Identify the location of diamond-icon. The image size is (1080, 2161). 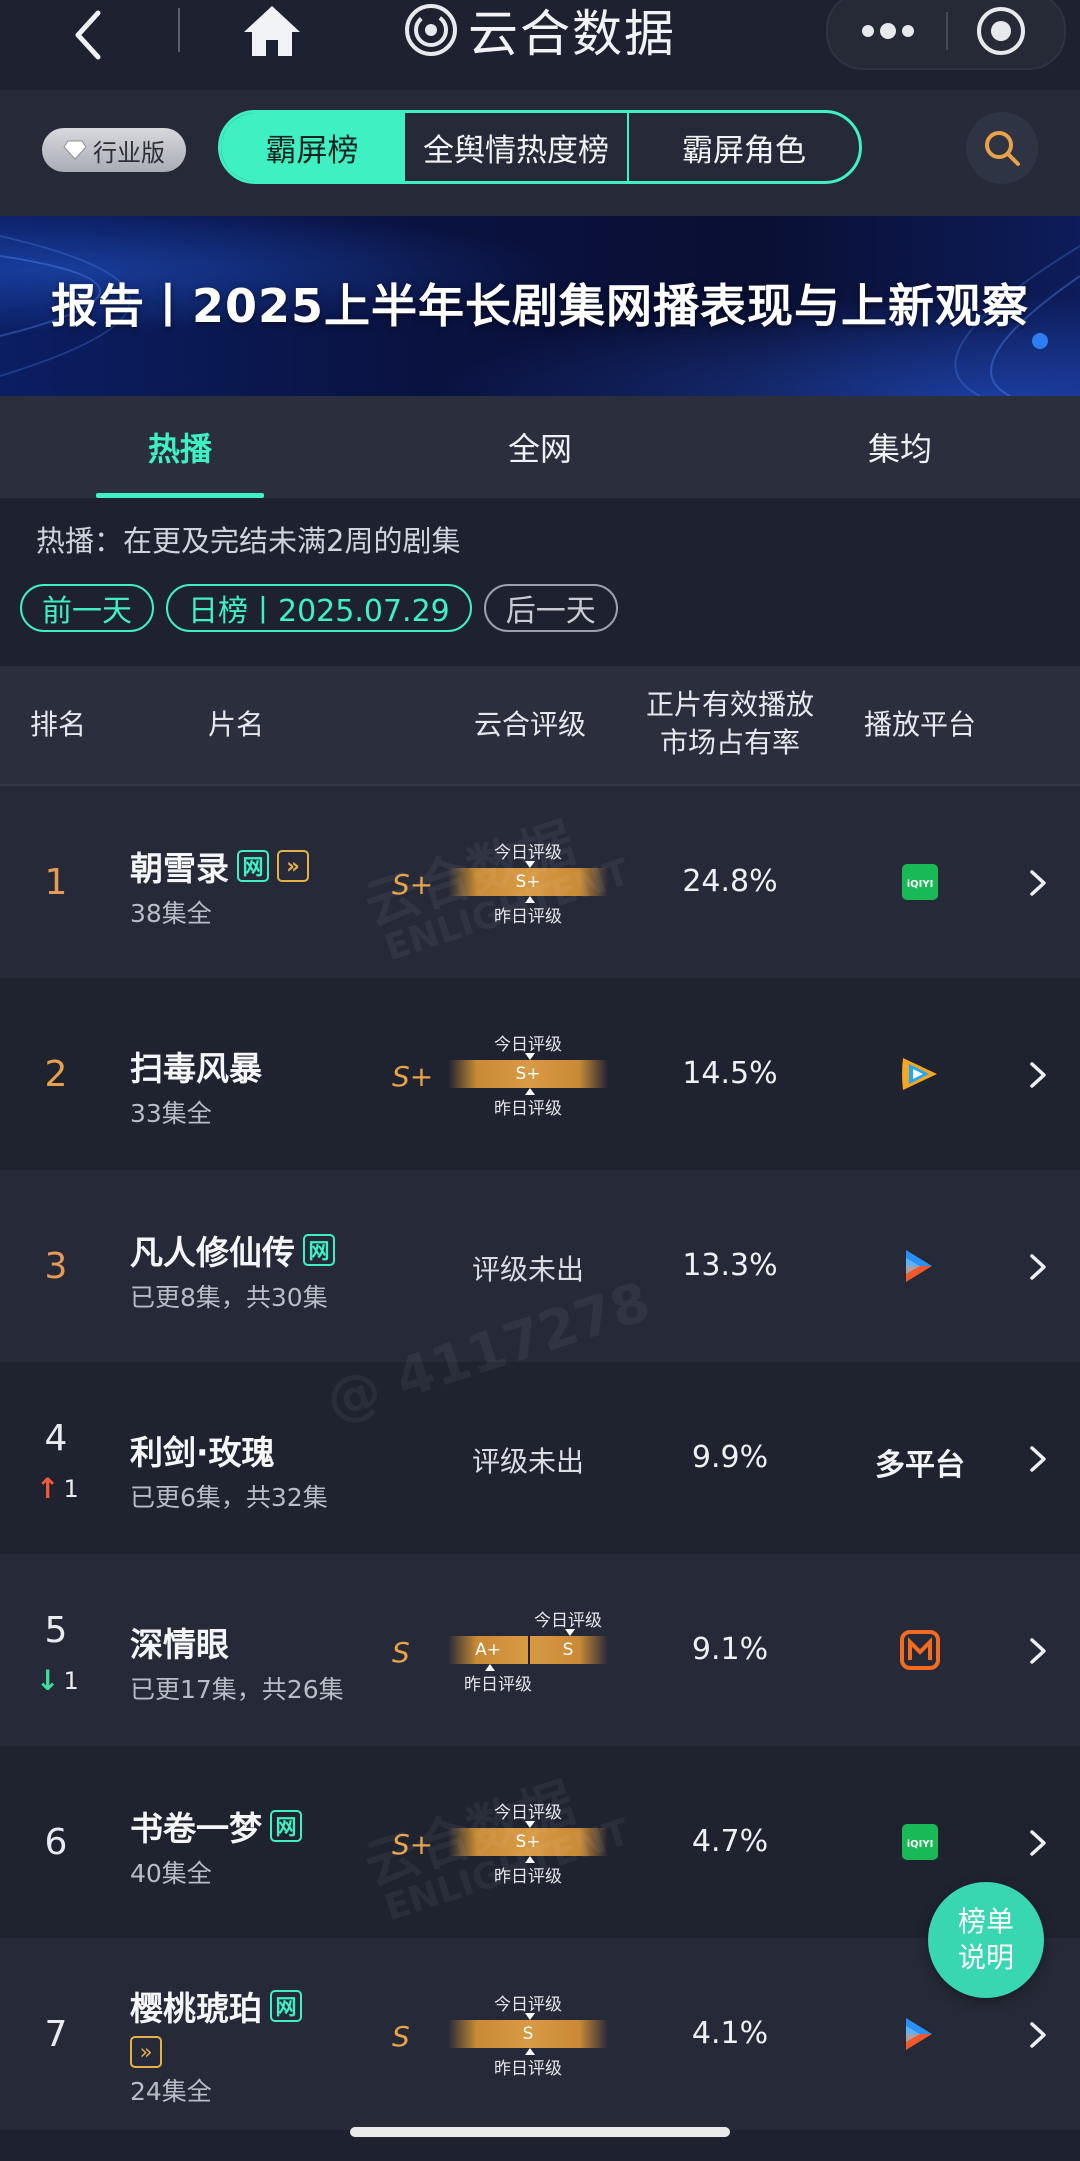
(75, 150).